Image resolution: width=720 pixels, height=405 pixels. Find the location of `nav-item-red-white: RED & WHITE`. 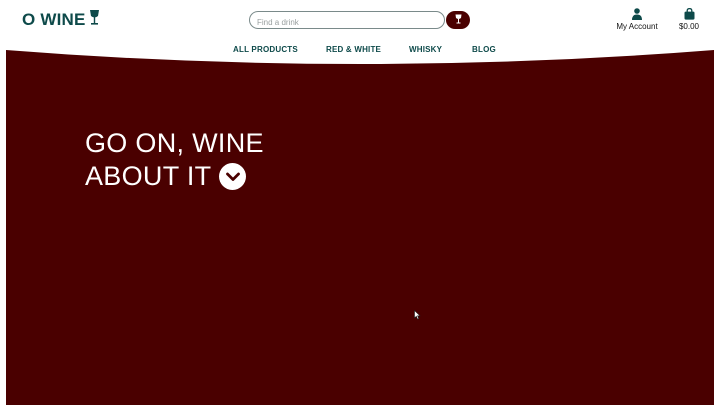

nav-item-red-white: RED & WHITE is located at coordinates (353, 49).